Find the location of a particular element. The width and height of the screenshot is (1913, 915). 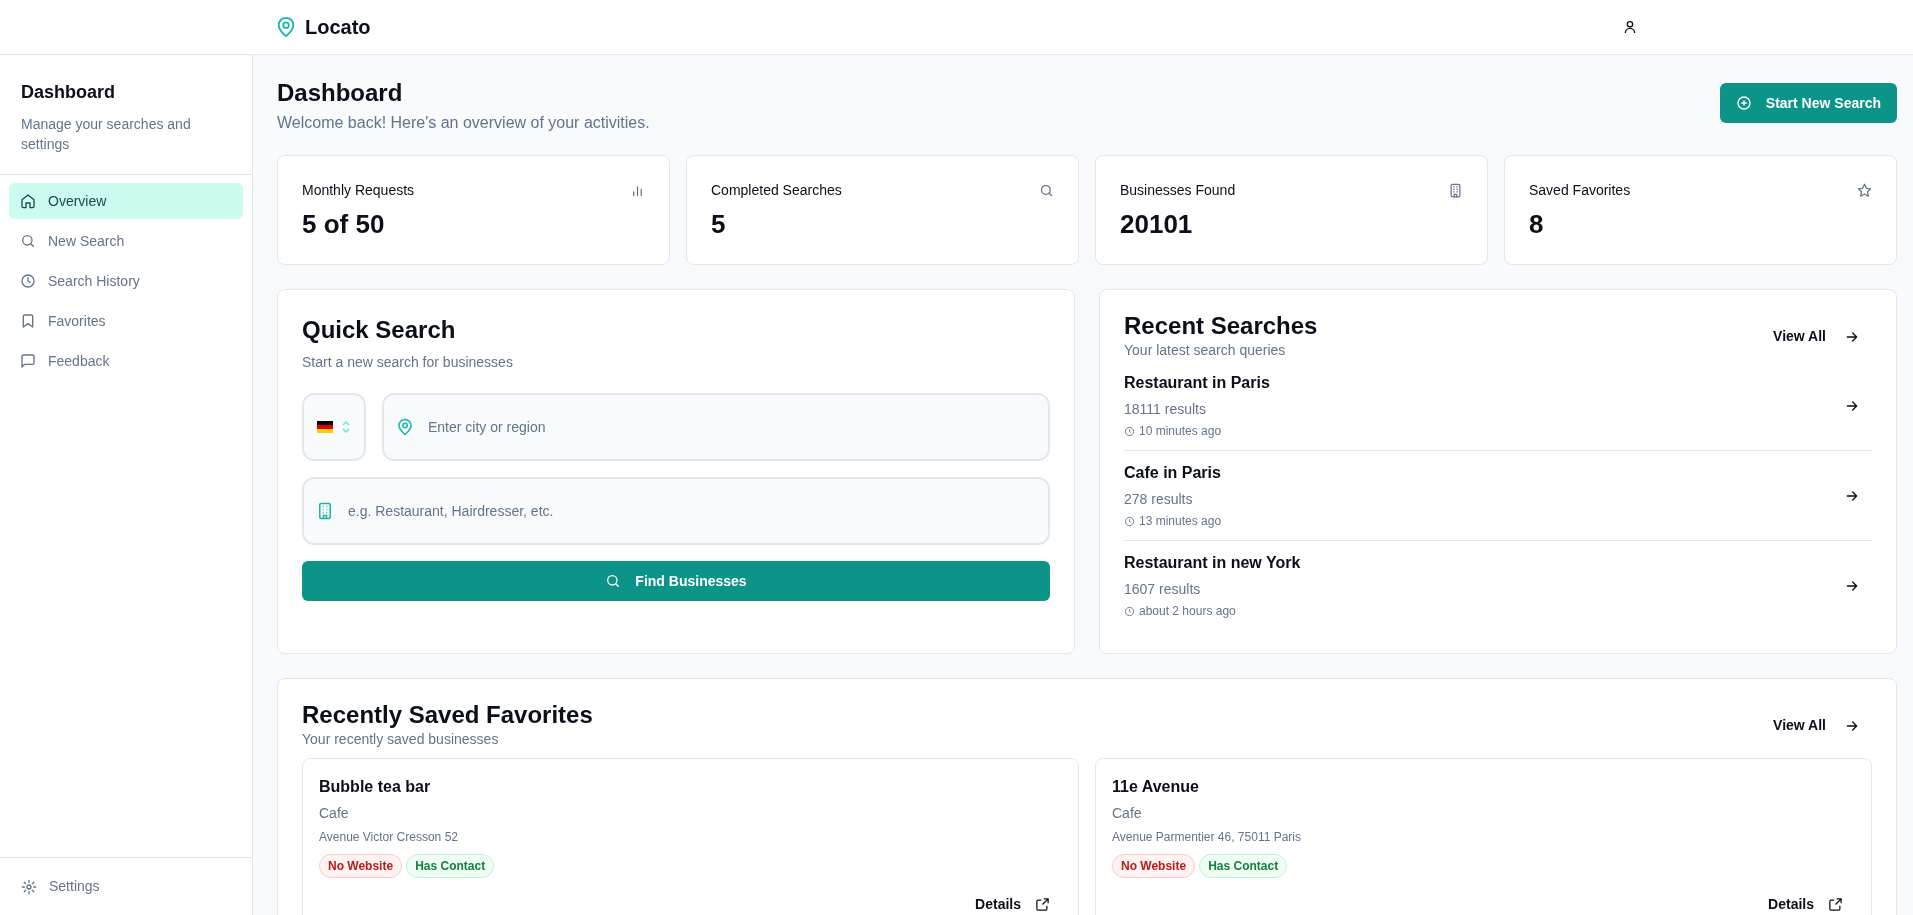

plus-circle-icon is located at coordinates (1743, 103).